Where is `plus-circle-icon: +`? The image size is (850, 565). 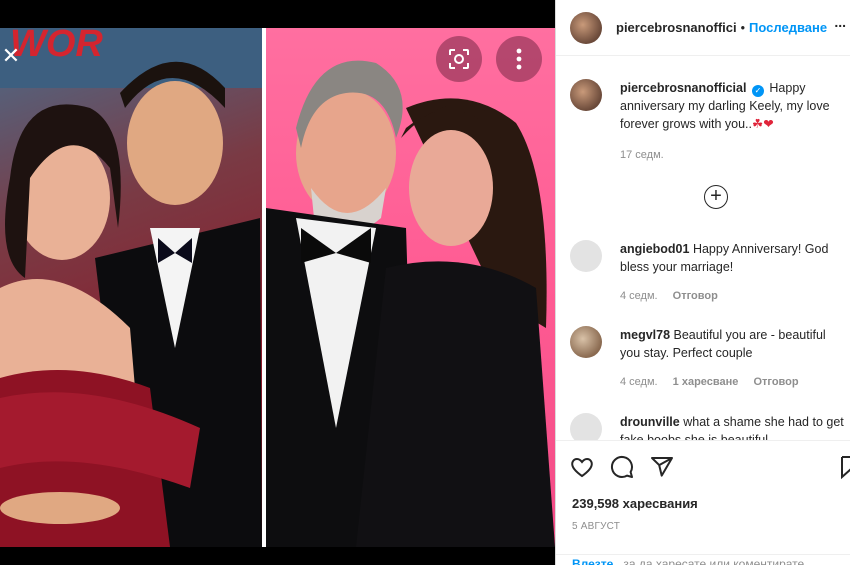
plus-circle-icon: + is located at coordinates (716, 197).